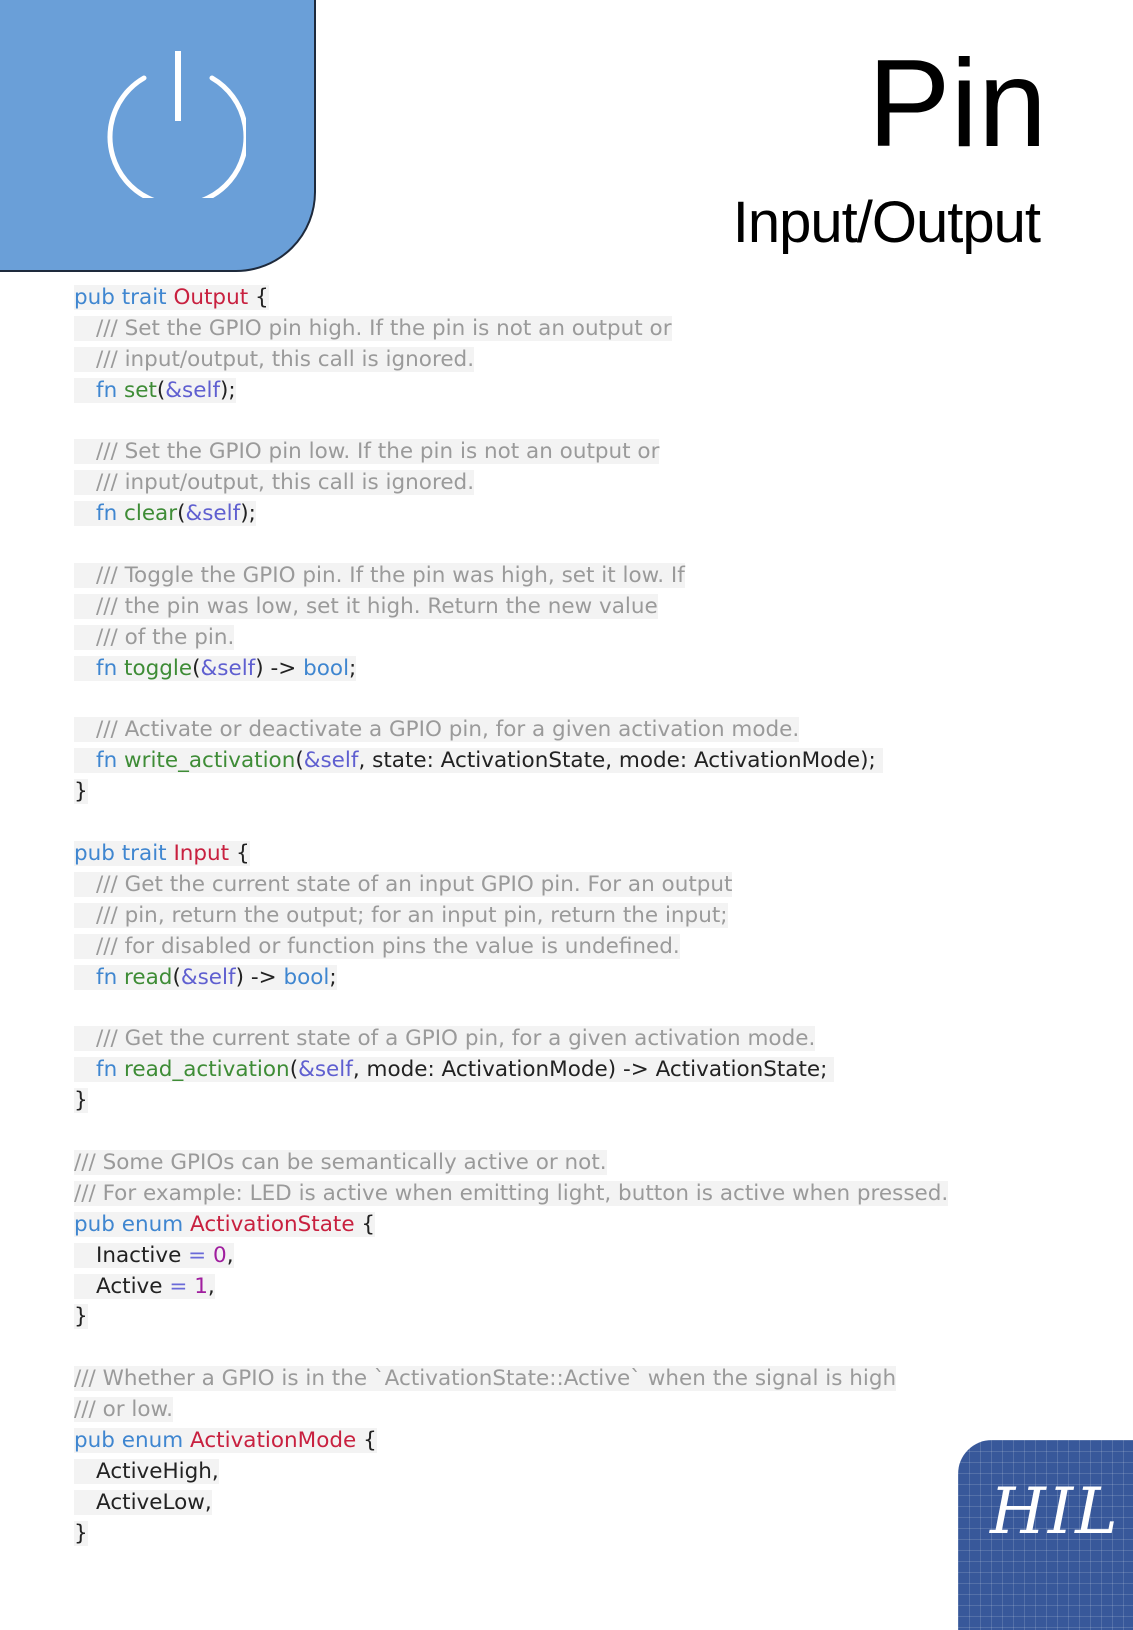 This screenshot has width=1133, height=1630. I want to click on code-line: pub enum ActivationMode {, so click(511, 1441).